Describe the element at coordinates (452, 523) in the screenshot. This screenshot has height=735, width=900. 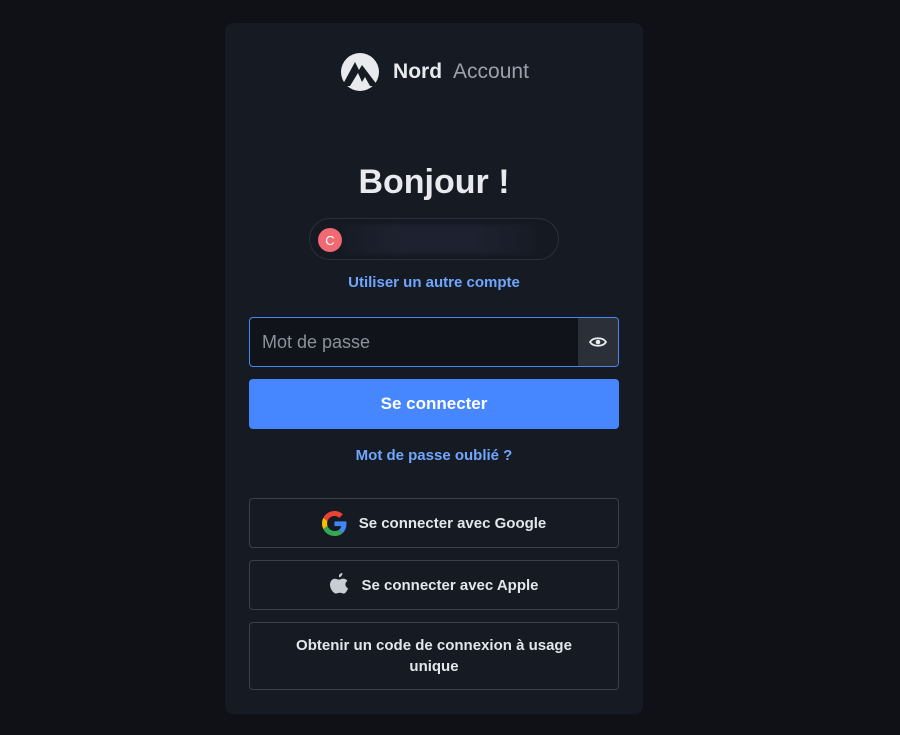
I see `google-login-label: Se connecter avec Google` at that location.